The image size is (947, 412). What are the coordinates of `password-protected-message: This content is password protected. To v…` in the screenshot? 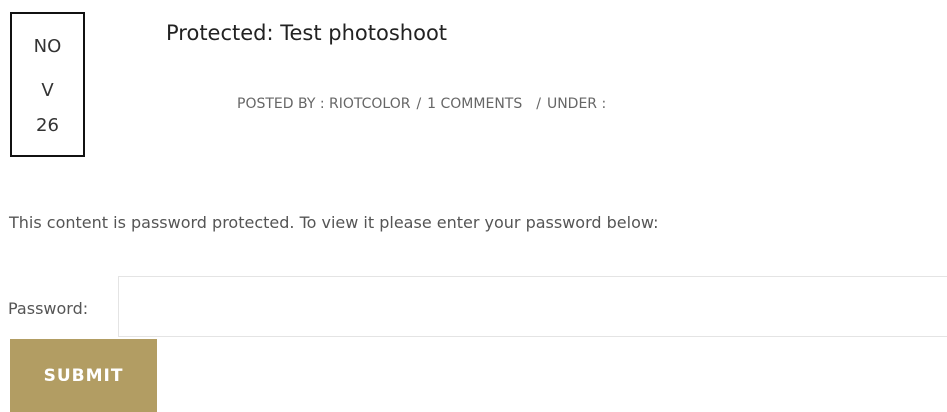 It's located at (334, 222).